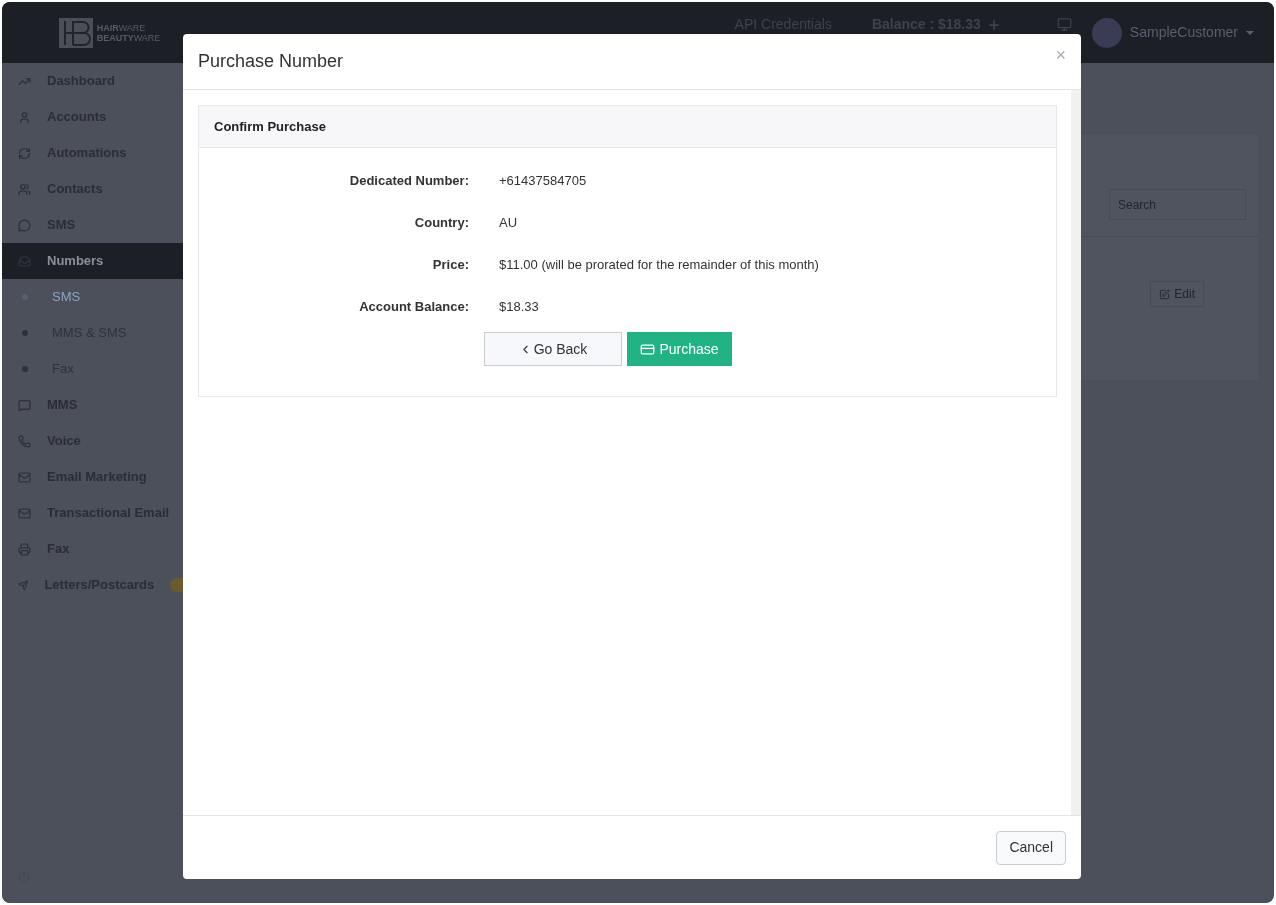 The width and height of the screenshot is (1276, 905). I want to click on field-value: AU, so click(508, 223).